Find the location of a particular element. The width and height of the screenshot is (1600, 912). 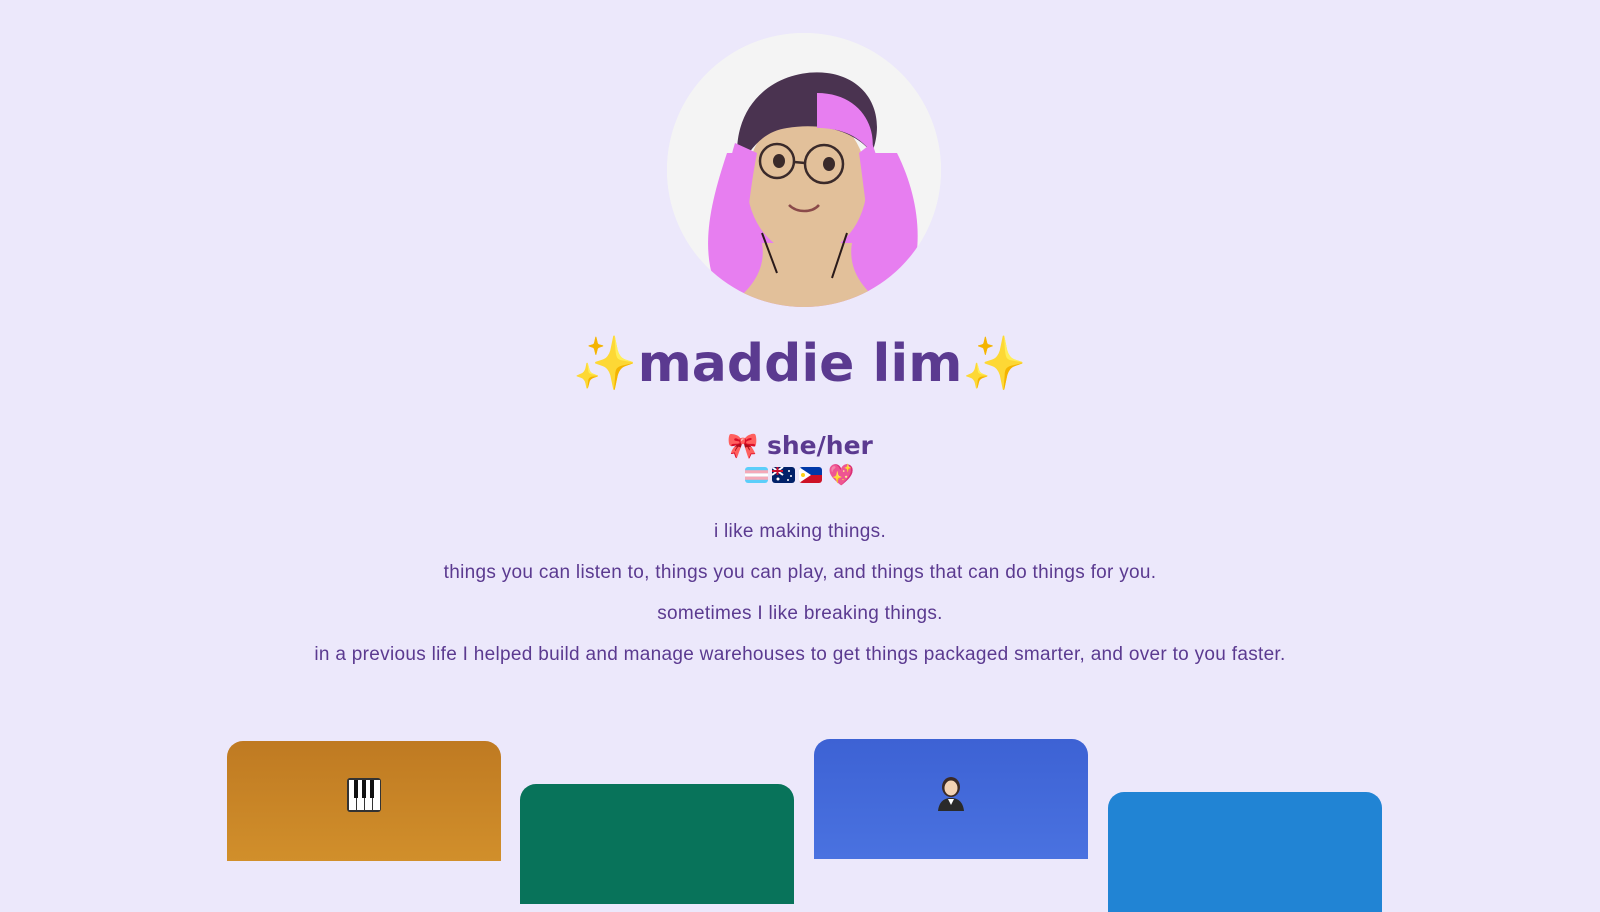

avatar-illustration is located at coordinates (804, 170).